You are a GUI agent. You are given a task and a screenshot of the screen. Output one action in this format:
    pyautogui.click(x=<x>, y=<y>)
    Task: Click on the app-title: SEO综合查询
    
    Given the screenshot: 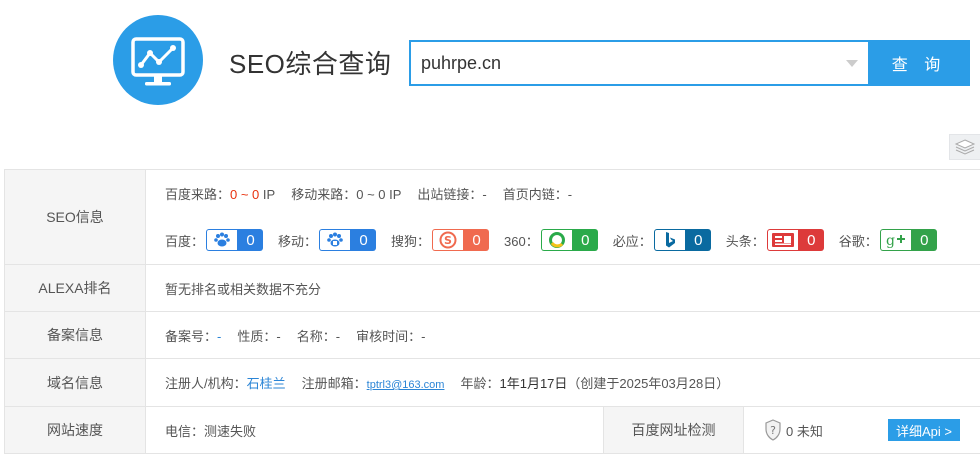 What is the action you would take?
    pyautogui.click(x=310, y=64)
    